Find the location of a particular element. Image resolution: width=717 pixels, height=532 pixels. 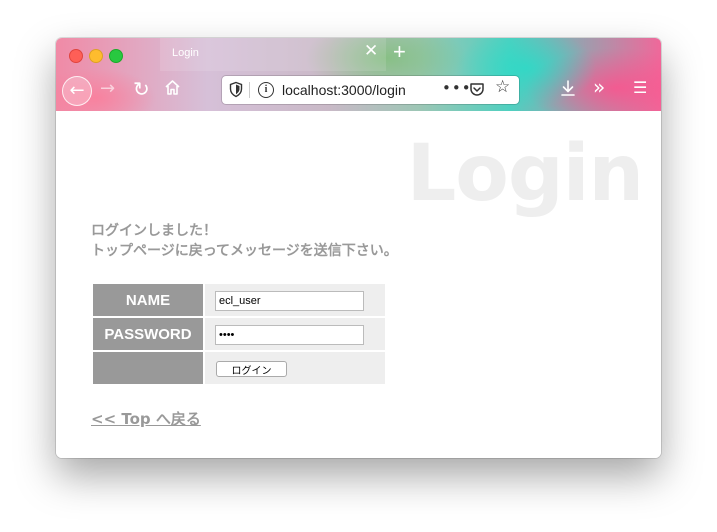

home-icon is located at coordinates (172, 87).